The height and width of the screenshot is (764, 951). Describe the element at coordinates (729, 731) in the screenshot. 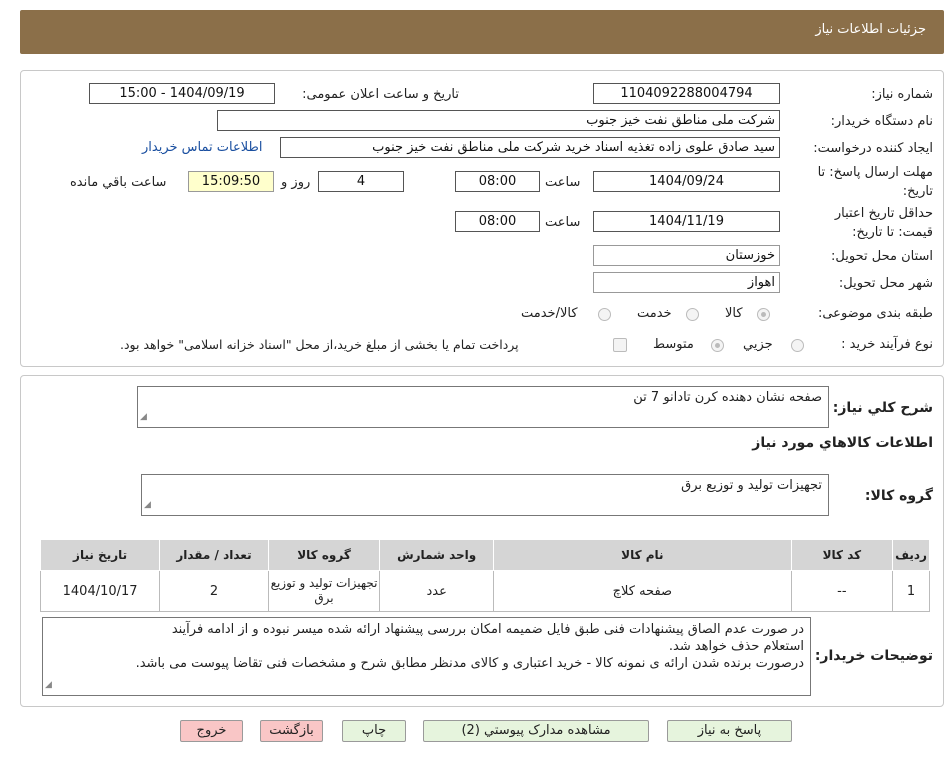

I see `reply-button: پاسخ به نیاز` at that location.